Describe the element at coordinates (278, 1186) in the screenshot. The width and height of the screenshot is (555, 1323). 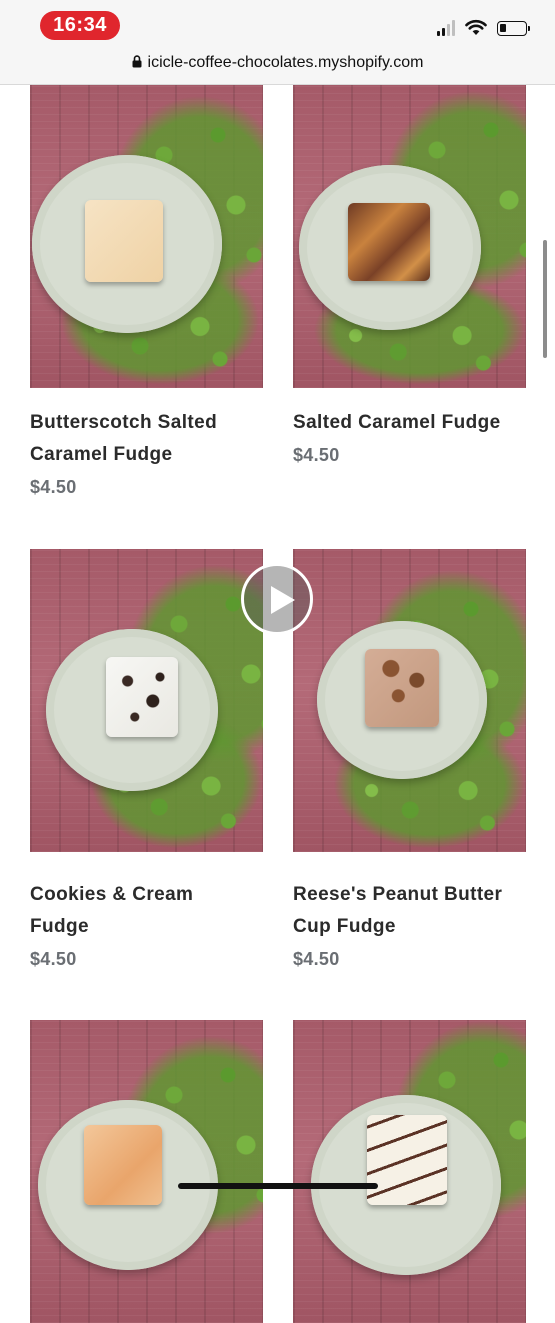
I see `home-indicator` at that location.